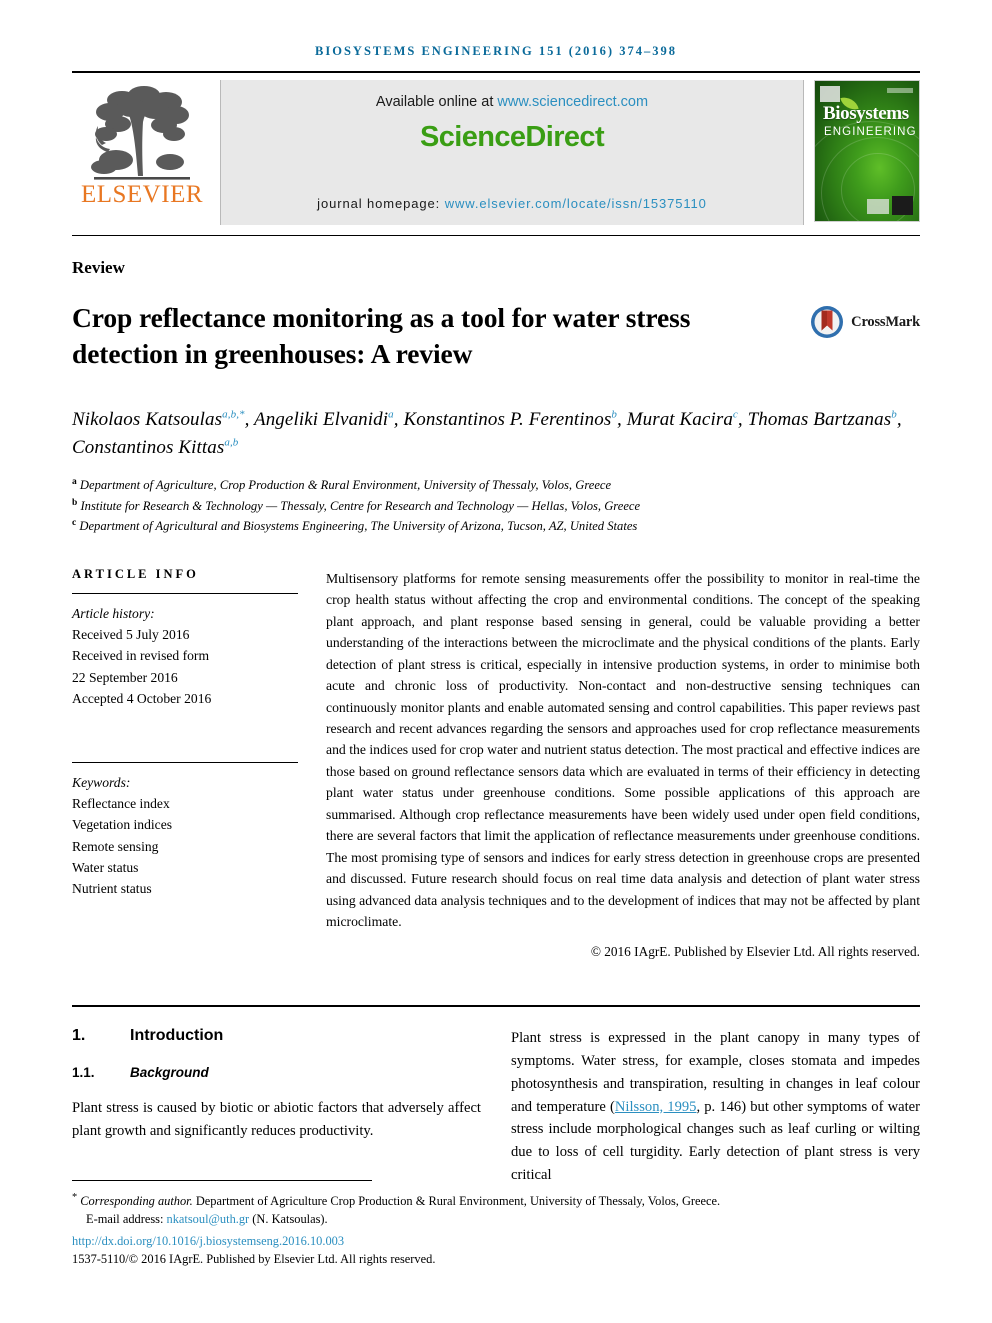 The image size is (992, 1323). What do you see at coordinates (98, 267) in the screenshot?
I see `article-type: Review` at bounding box center [98, 267].